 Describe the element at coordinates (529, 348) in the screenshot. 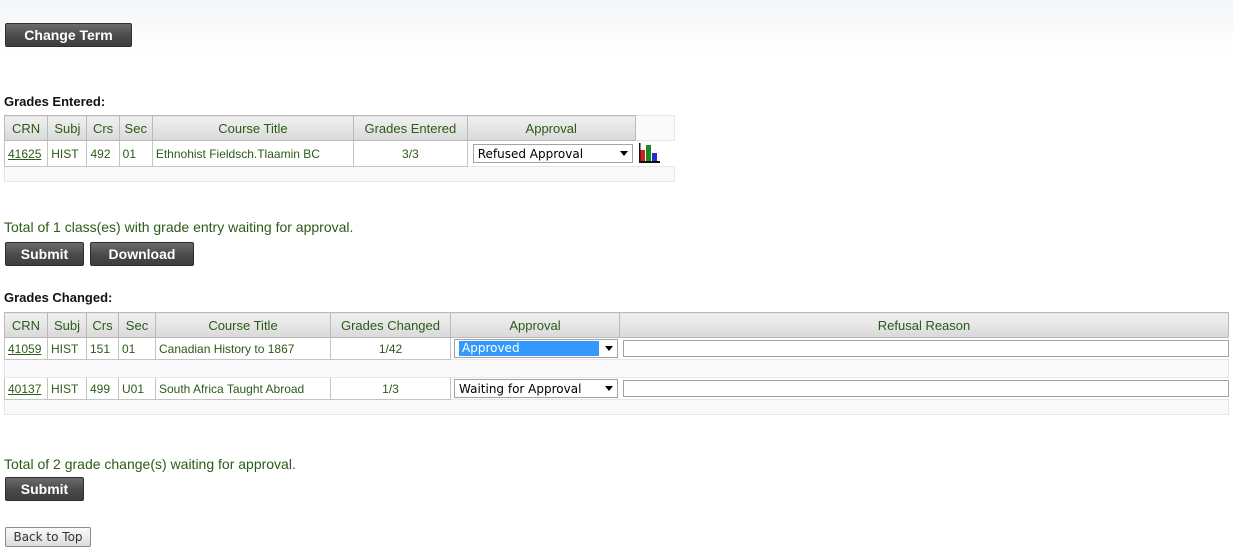

I see `approval-value: Approved` at that location.